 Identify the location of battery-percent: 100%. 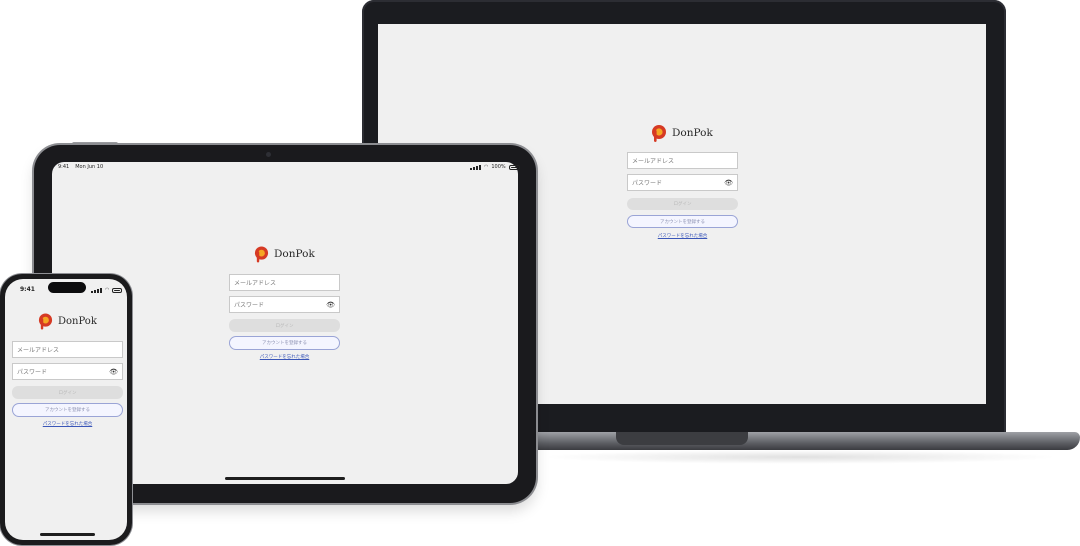
(498, 167).